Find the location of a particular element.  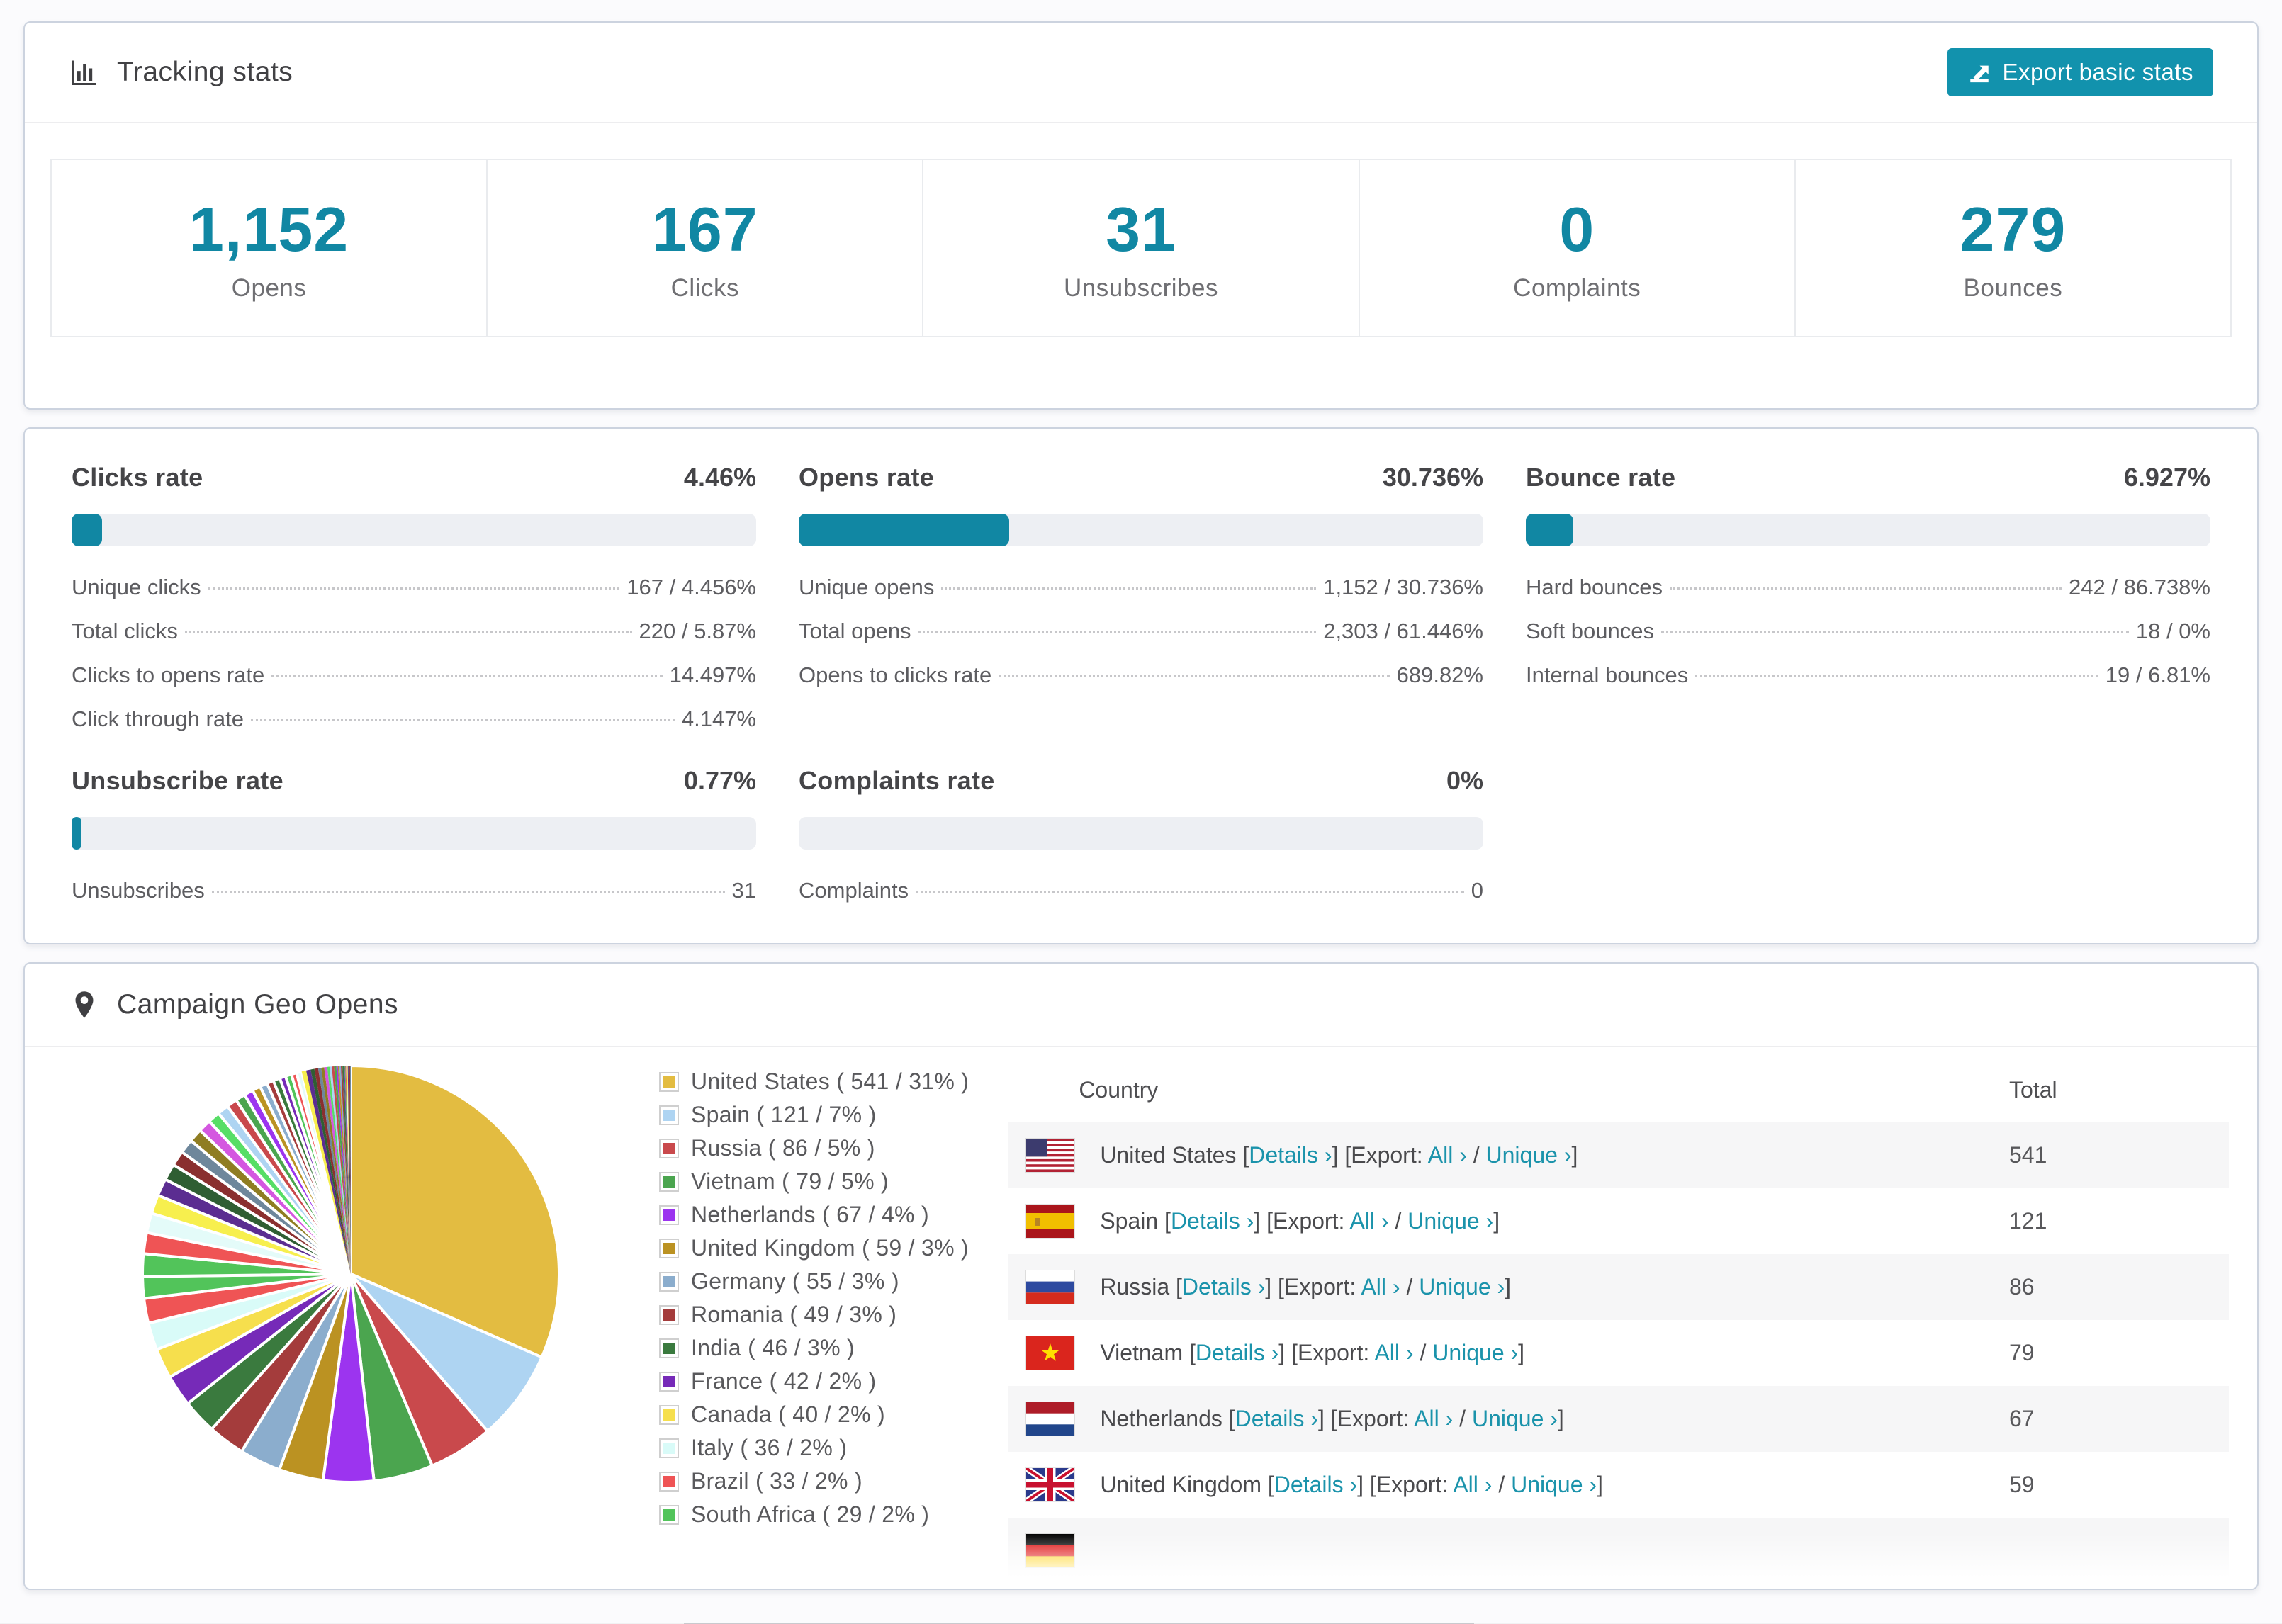

legend-item-united-states: United States ( 541 / 31% ) is located at coordinates (814, 1081).